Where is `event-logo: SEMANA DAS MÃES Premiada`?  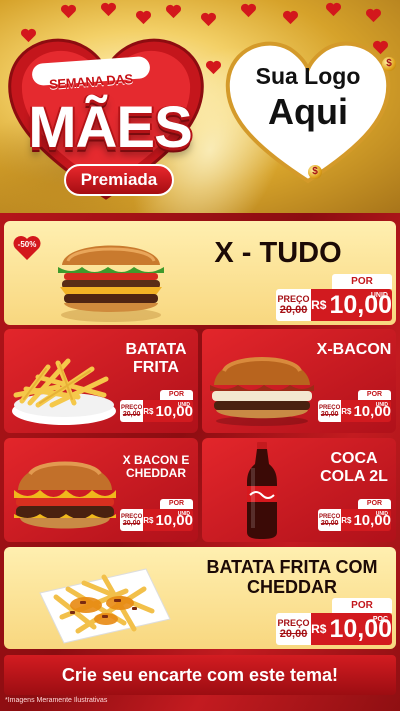
event-logo: SEMANA DAS MÃES Premiada is located at coordinates (106, 116).